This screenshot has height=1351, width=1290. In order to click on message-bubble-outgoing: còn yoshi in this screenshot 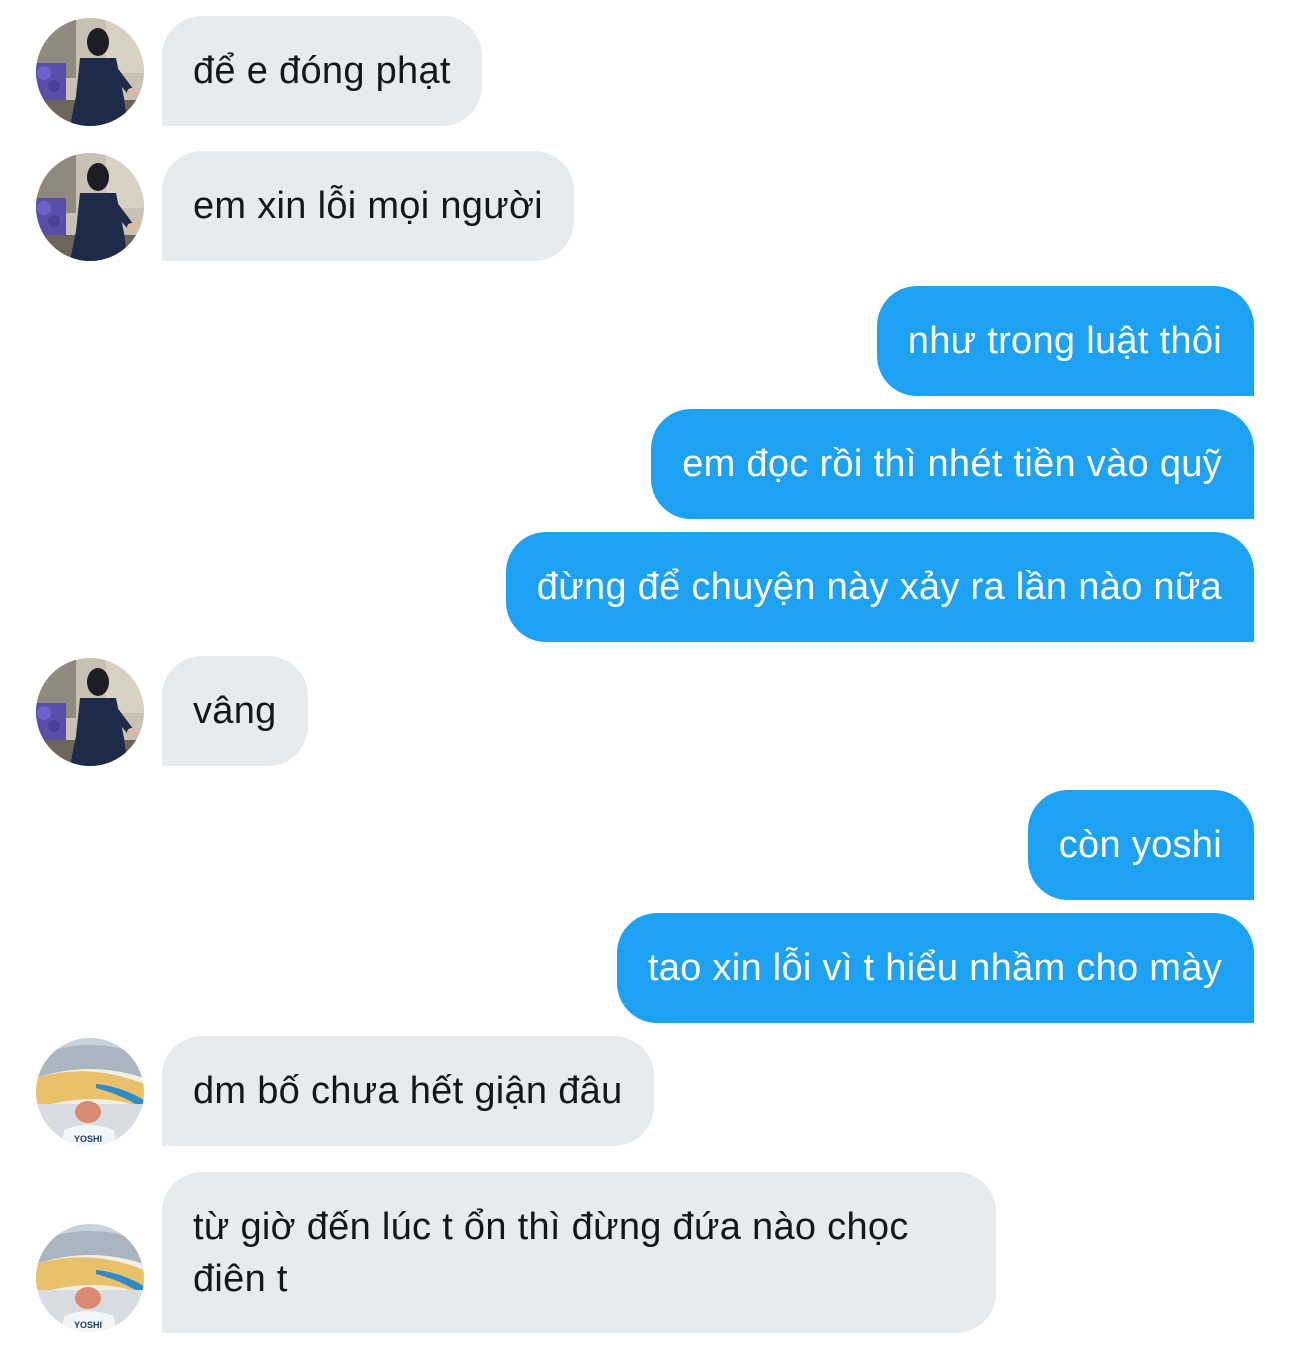, I will do `click(1140, 845)`.